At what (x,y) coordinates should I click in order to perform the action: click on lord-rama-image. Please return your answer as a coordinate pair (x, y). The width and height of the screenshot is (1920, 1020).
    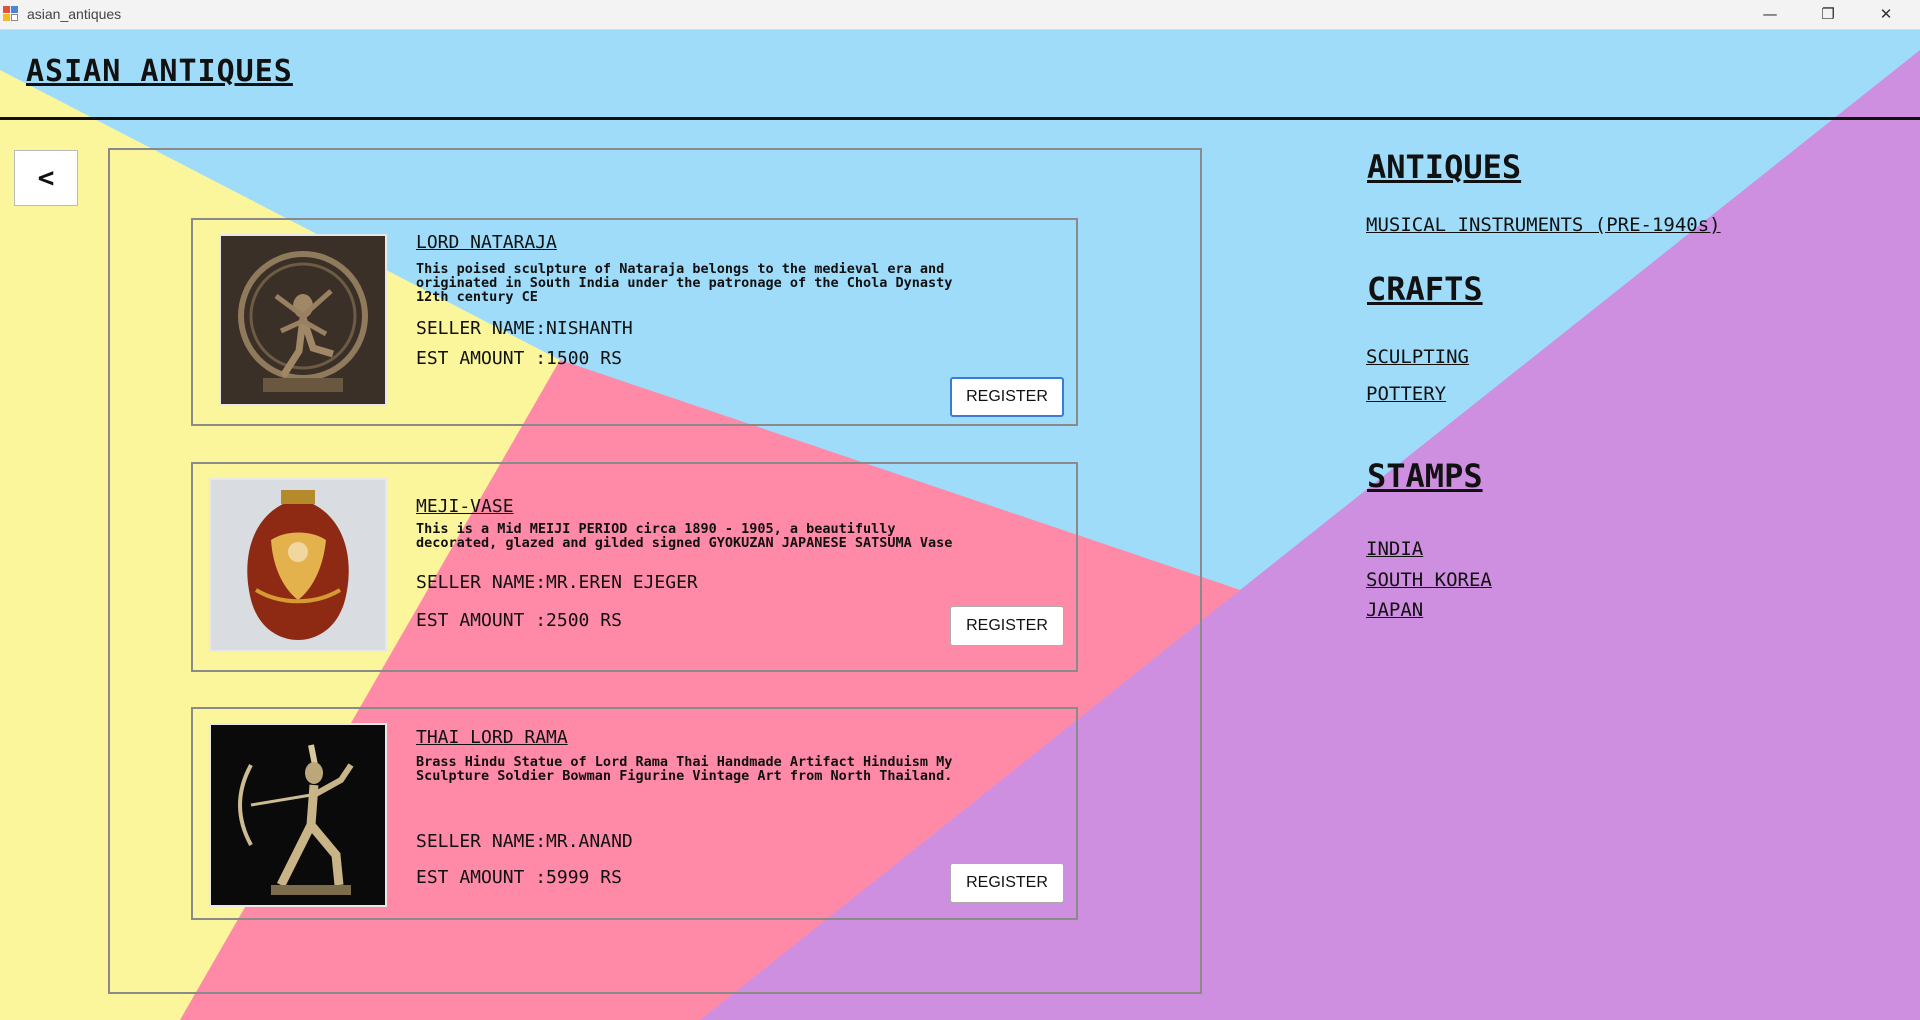
    Looking at the image, I should click on (298, 815).